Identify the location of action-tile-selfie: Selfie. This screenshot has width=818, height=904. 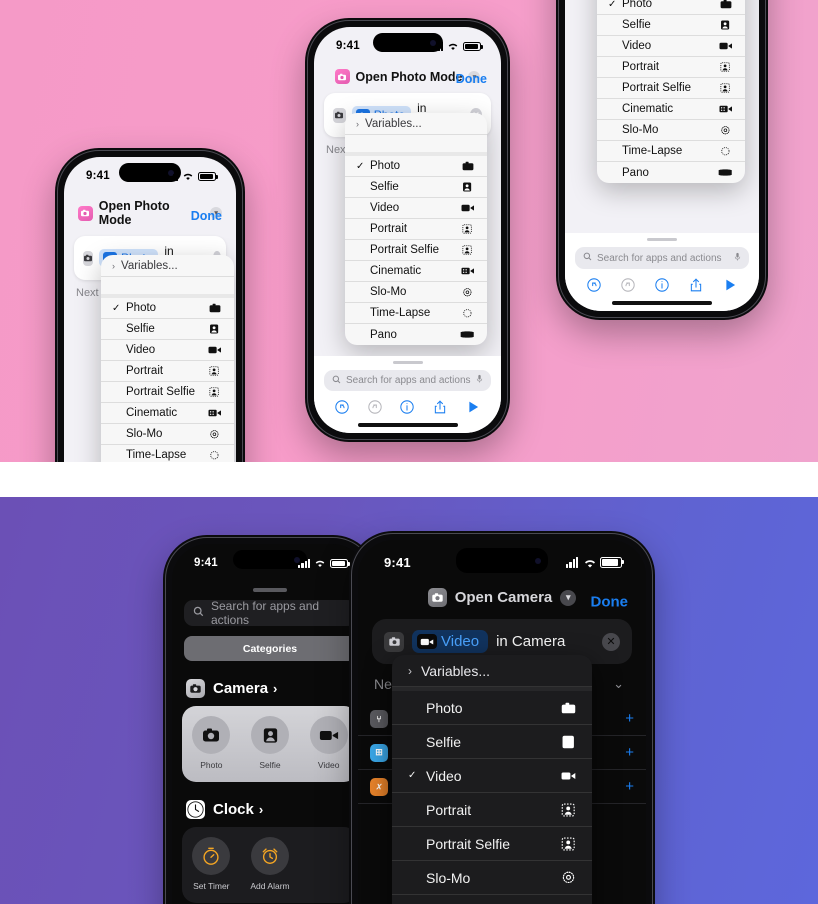
(270, 743).